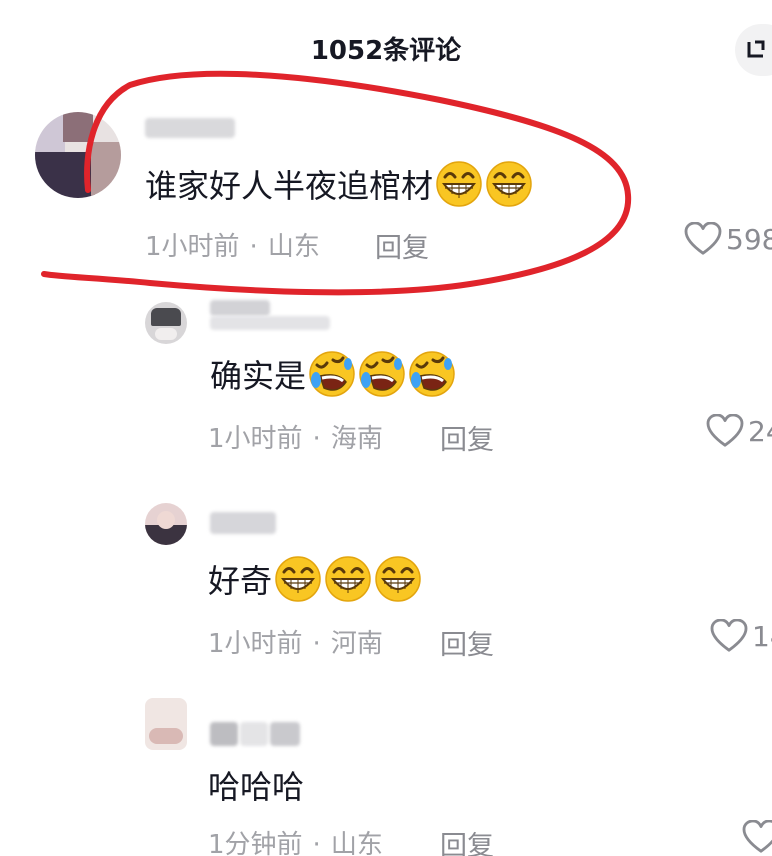 The width and height of the screenshot is (772, 856). What do you see at coordinates (255, 843) in the screenshot?
I see `comment-time: 1分钟前` at bounding box center [255, 843].